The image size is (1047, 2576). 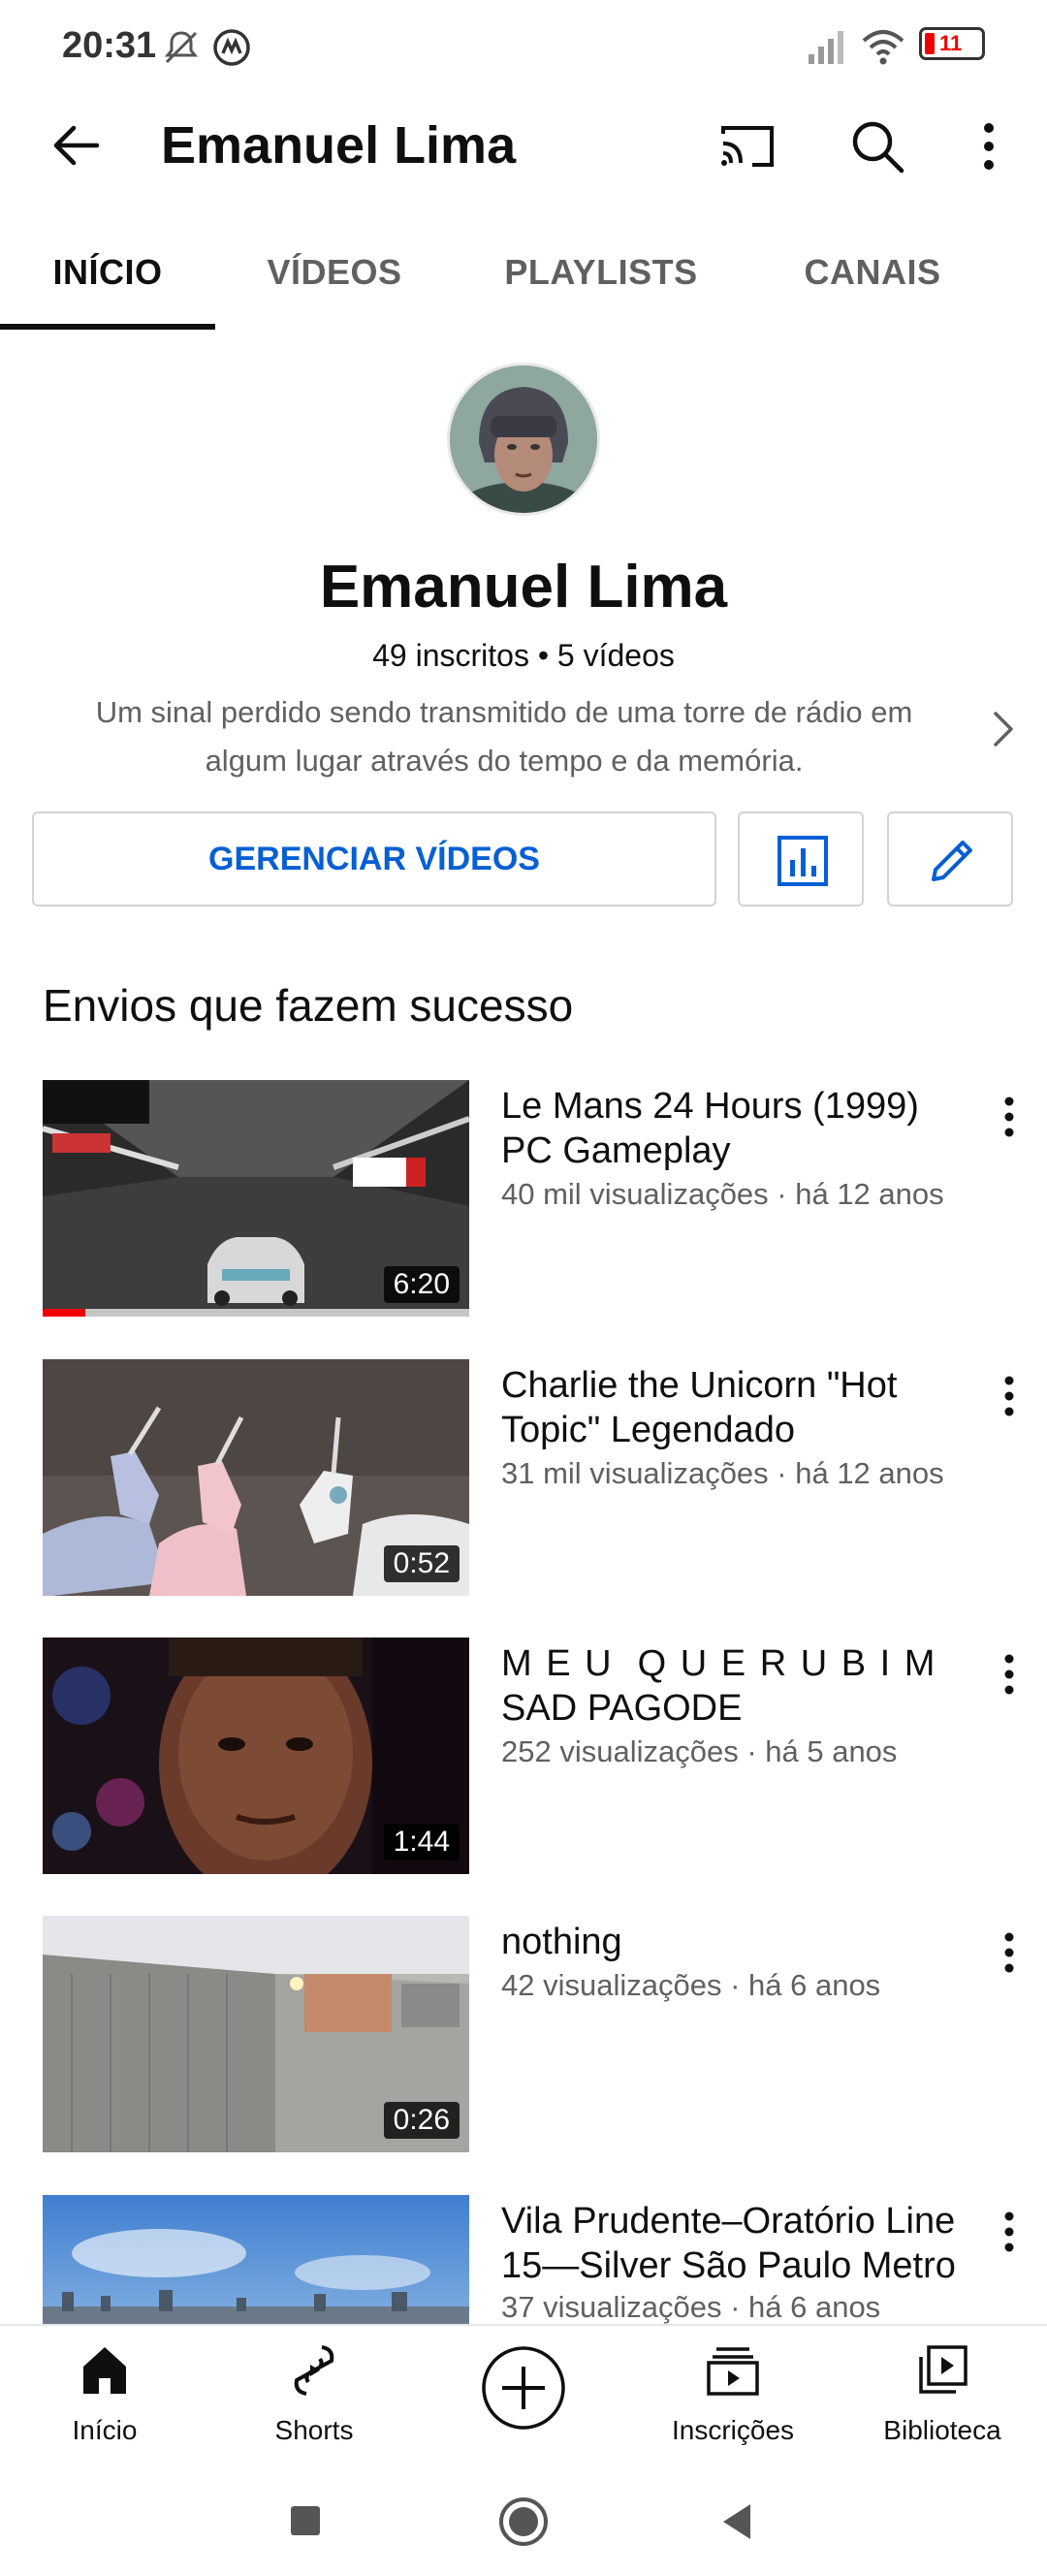 What do you see at coordinates (722, 1194) in the screenshot?
I see `video-meta: 40 mil visualizações · há 12 anos` at bounding box center [722, 1194].